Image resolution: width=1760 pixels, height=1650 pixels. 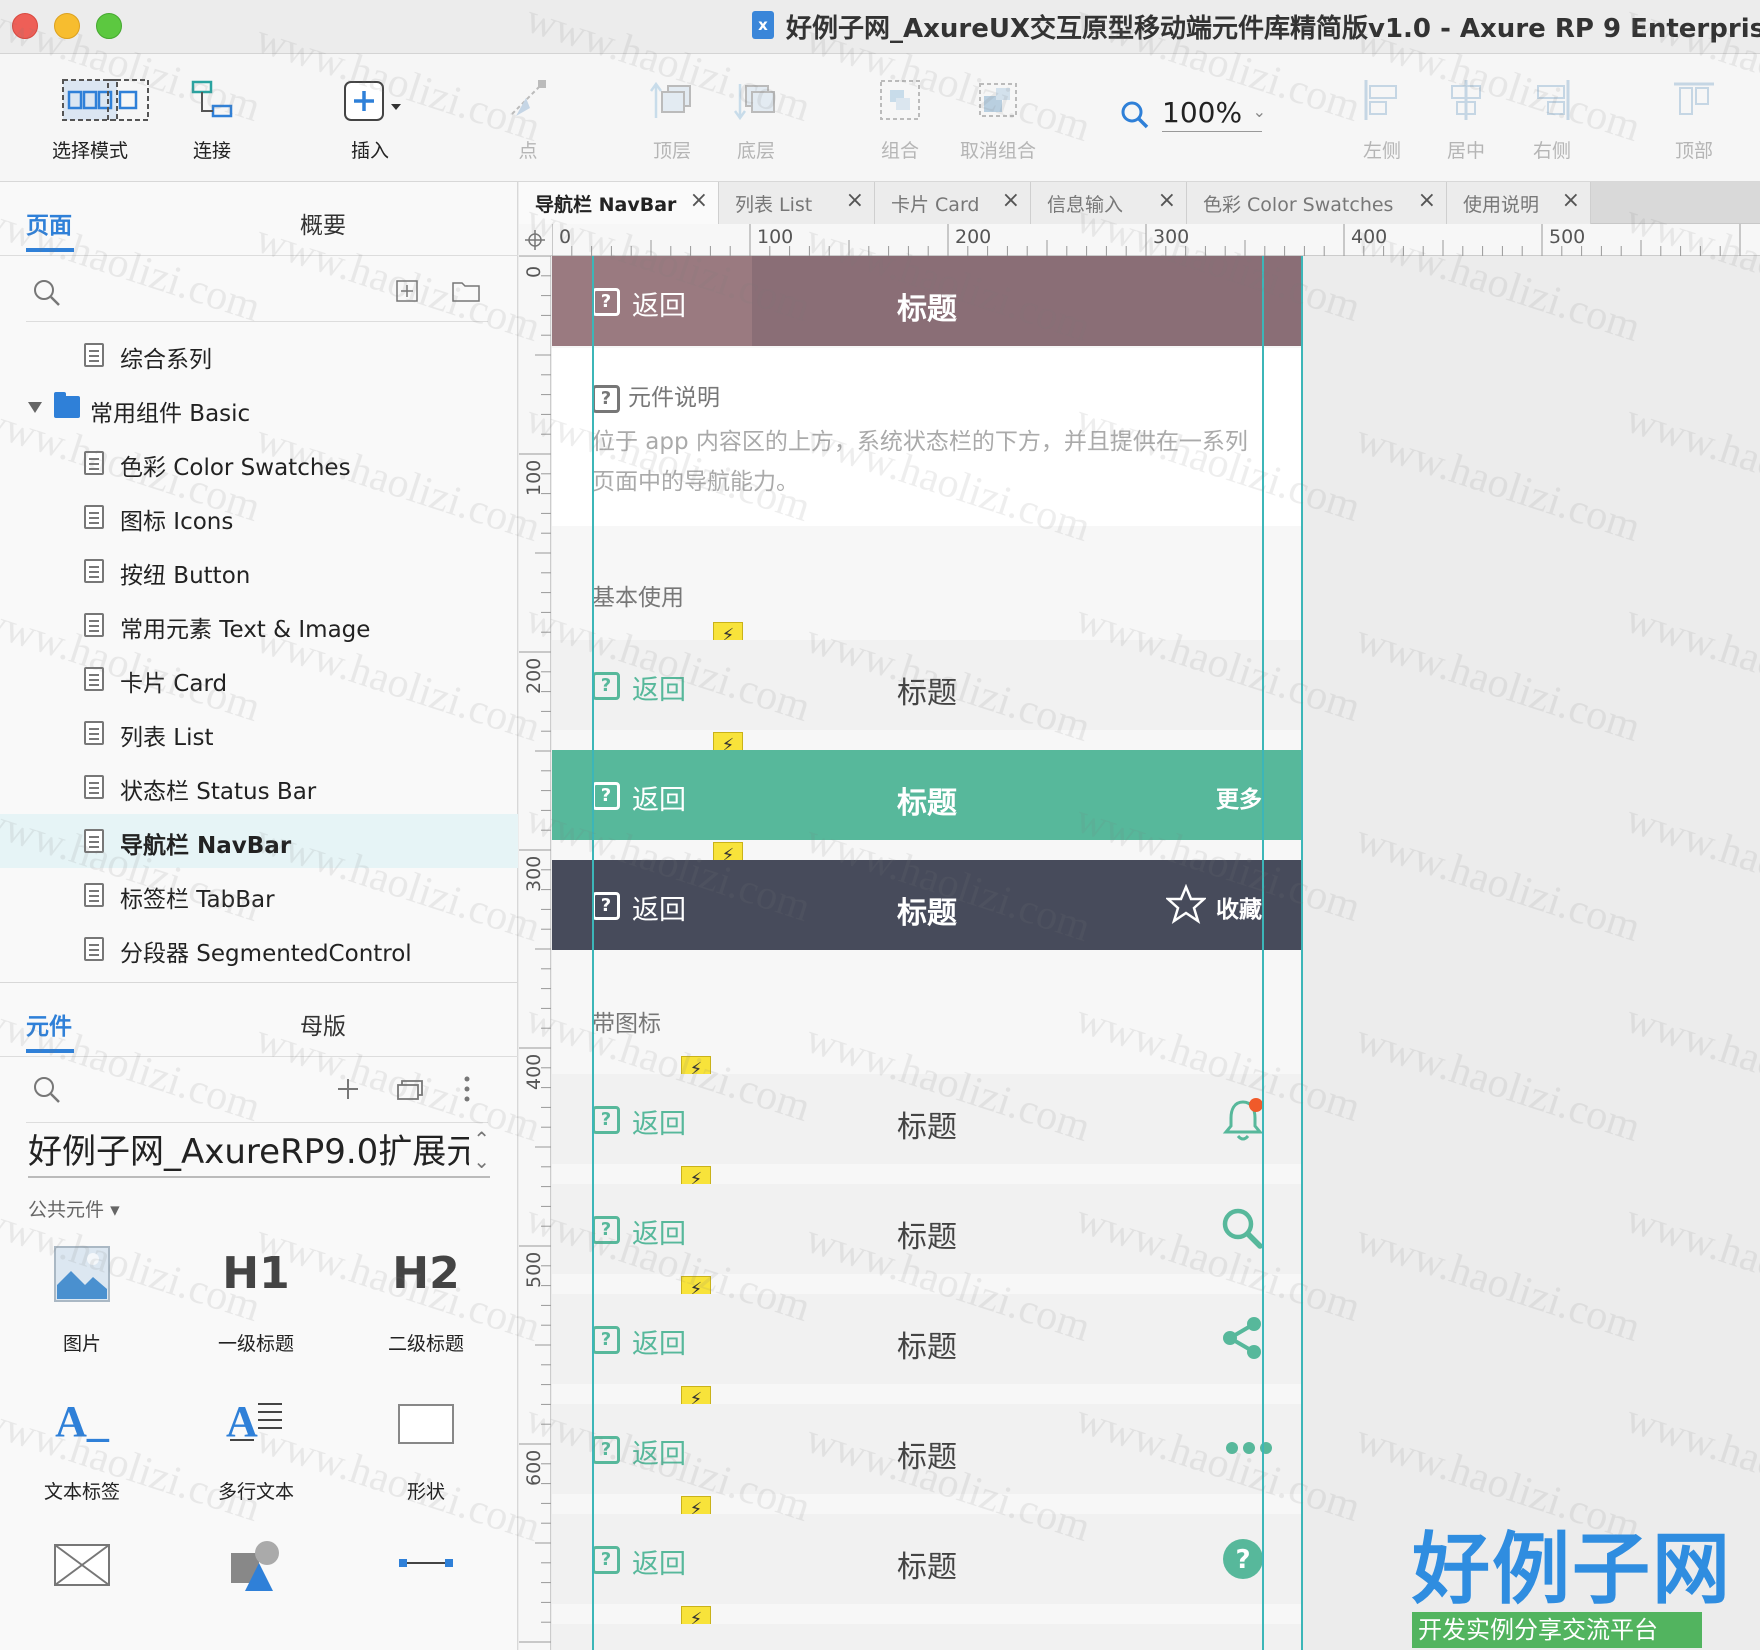 What do you see at coordinates (1214, 904) in the screenshot?
I see `favorite-button: 收藏` at bounding box center [1214, 904].